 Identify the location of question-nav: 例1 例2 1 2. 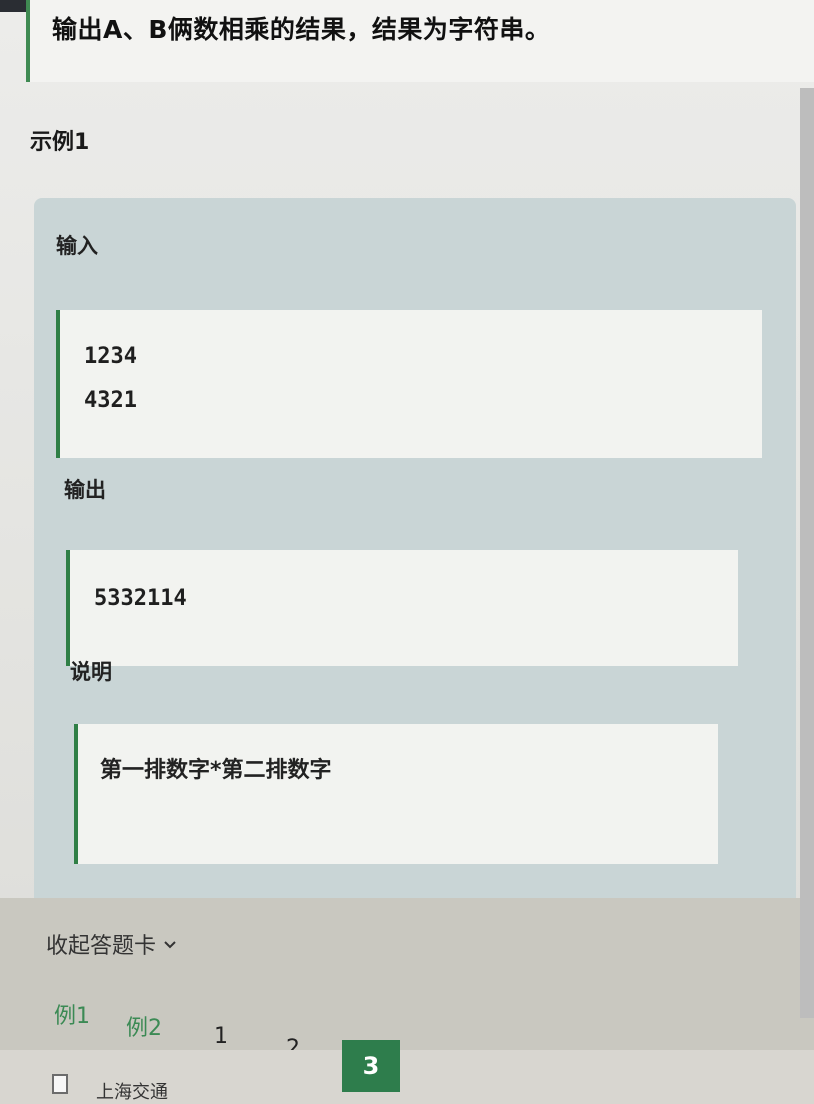
(407, 1028).